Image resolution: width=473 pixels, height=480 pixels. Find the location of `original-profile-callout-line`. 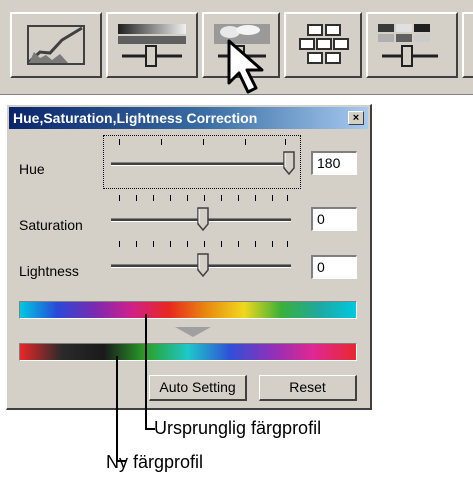

original-profile-callout-line is located at coordinates (146, 372).